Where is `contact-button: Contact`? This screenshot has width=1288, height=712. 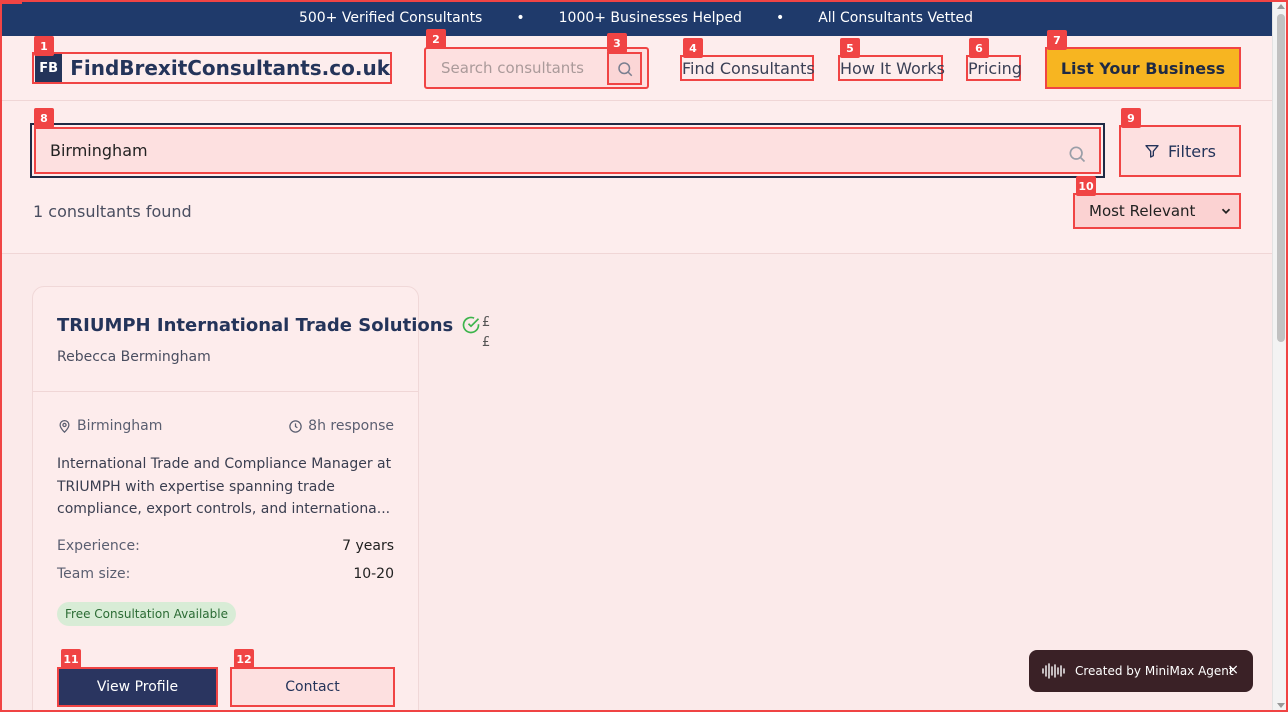 contact-button: Contact is located at coordinates (312, 687).